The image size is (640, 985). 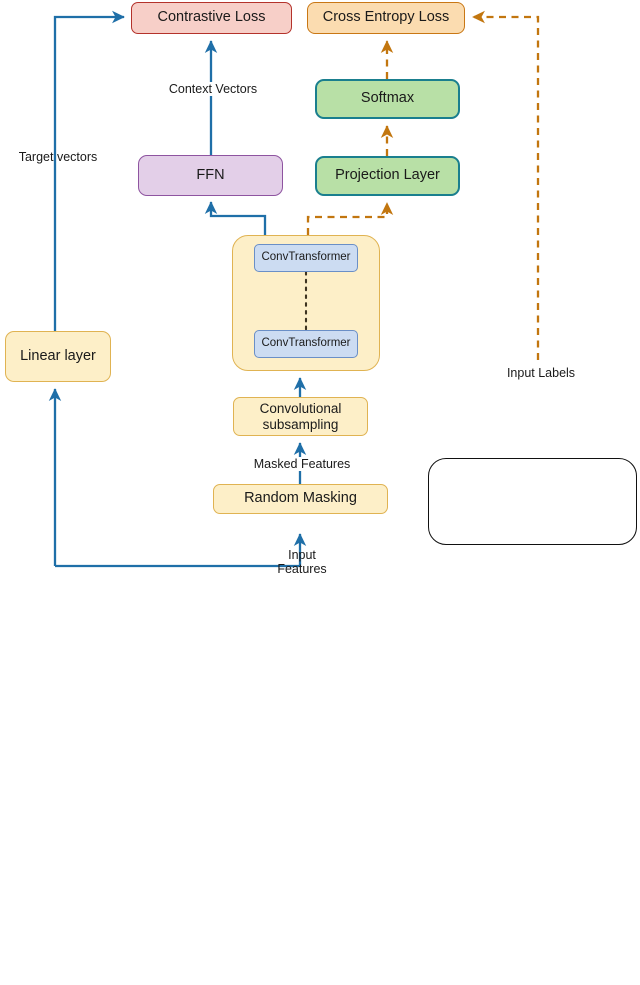 I want to click on node-convolutional-subsampling: Convolutional subsampling, so click(x=300, y=416).